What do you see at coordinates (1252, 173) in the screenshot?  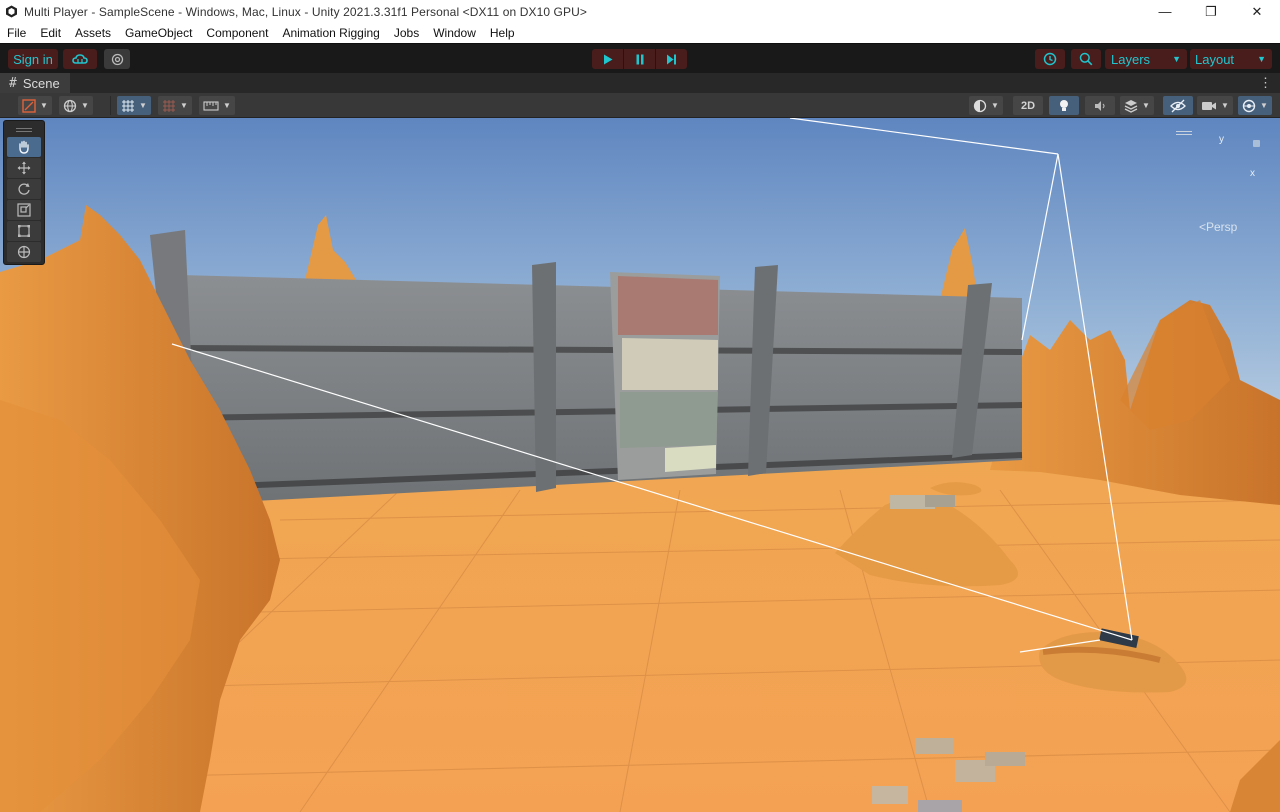 I see `gizmo-axis-x: x` at bounding box center [1252, 173].